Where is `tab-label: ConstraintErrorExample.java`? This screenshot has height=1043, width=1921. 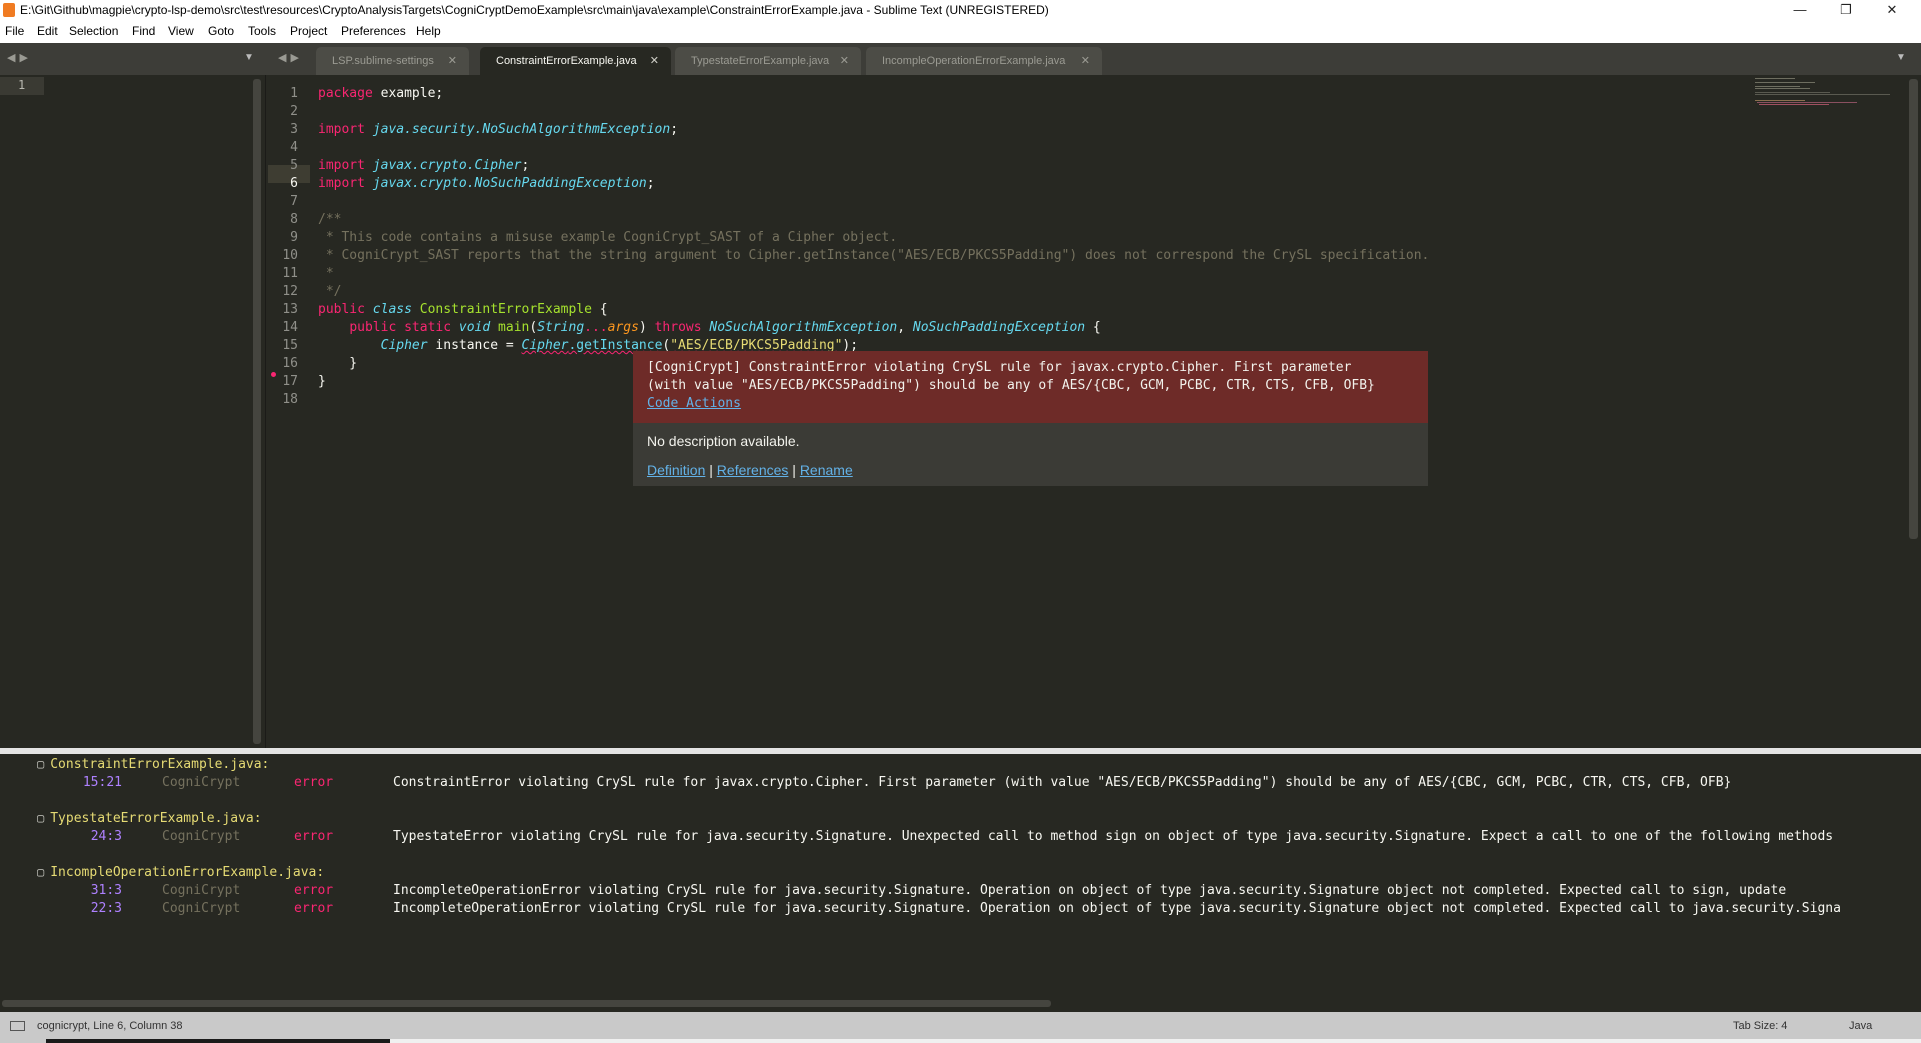 tab-label: ConstraintErrorExample.java is located at coordinates (566, 61).